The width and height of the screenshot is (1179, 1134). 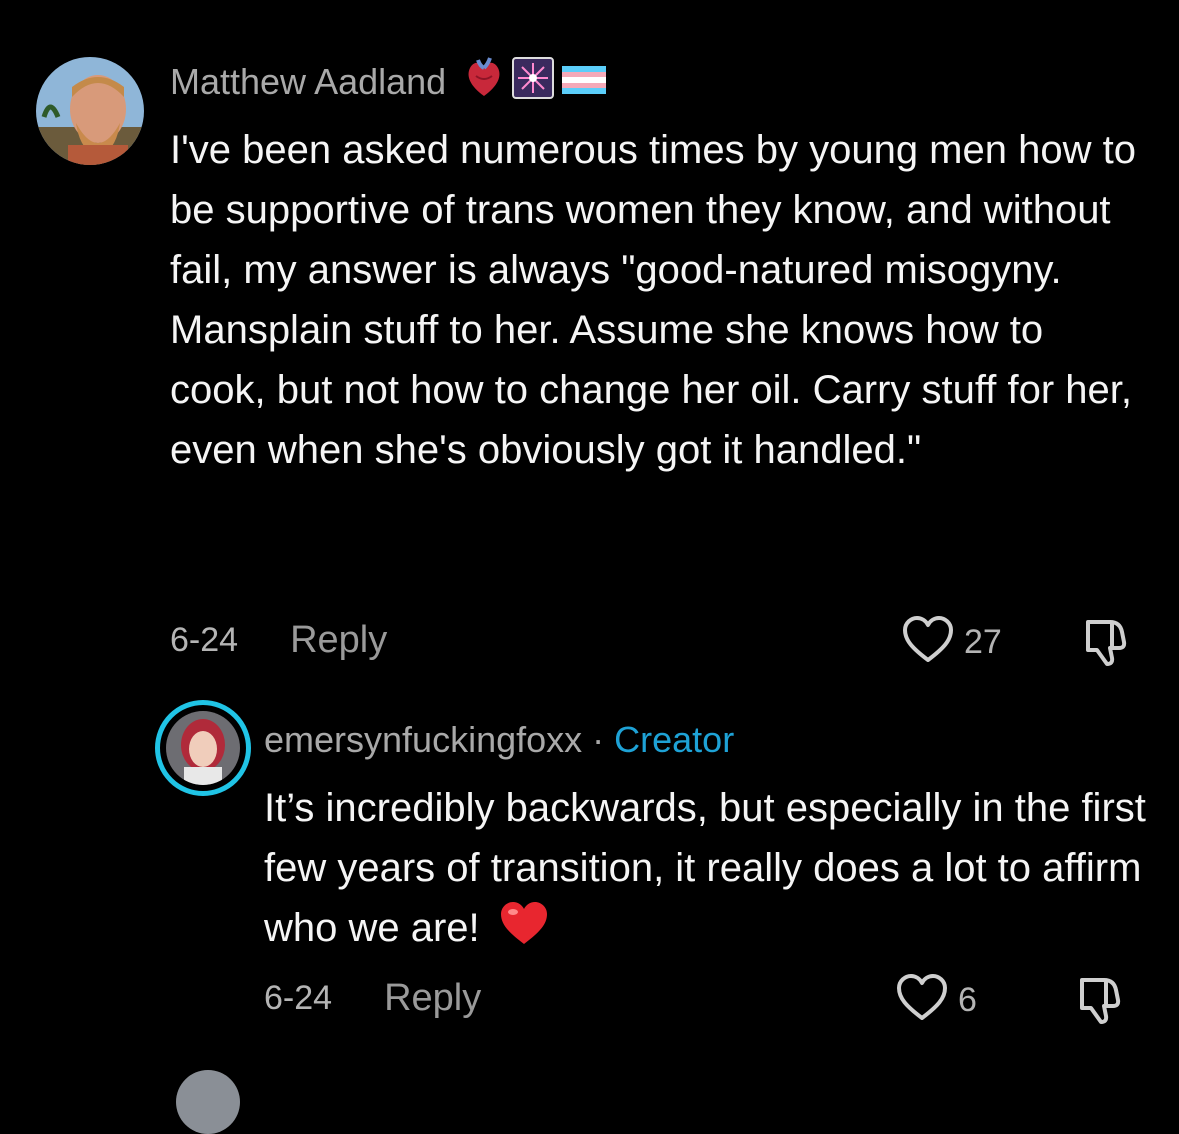 What do you see at coordinates (298, 997) in the screenshot?
I see `reply-date: 6-24` at bounding box center [298, 997].